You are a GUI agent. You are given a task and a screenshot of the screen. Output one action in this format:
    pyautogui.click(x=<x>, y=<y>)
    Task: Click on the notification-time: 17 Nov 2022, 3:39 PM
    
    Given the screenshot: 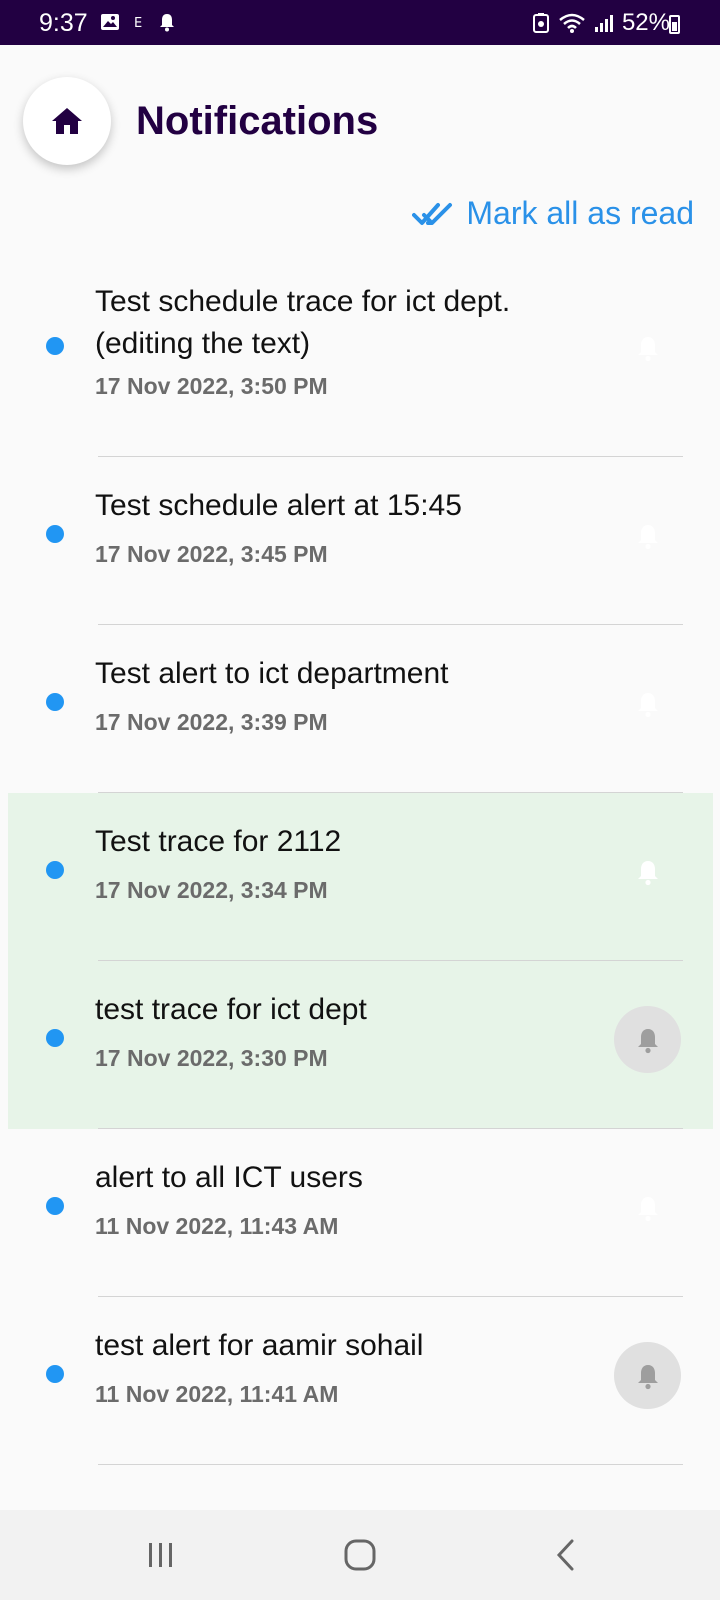 What is the action you would take?
    pyautogui.click(x=211, y=722)
    